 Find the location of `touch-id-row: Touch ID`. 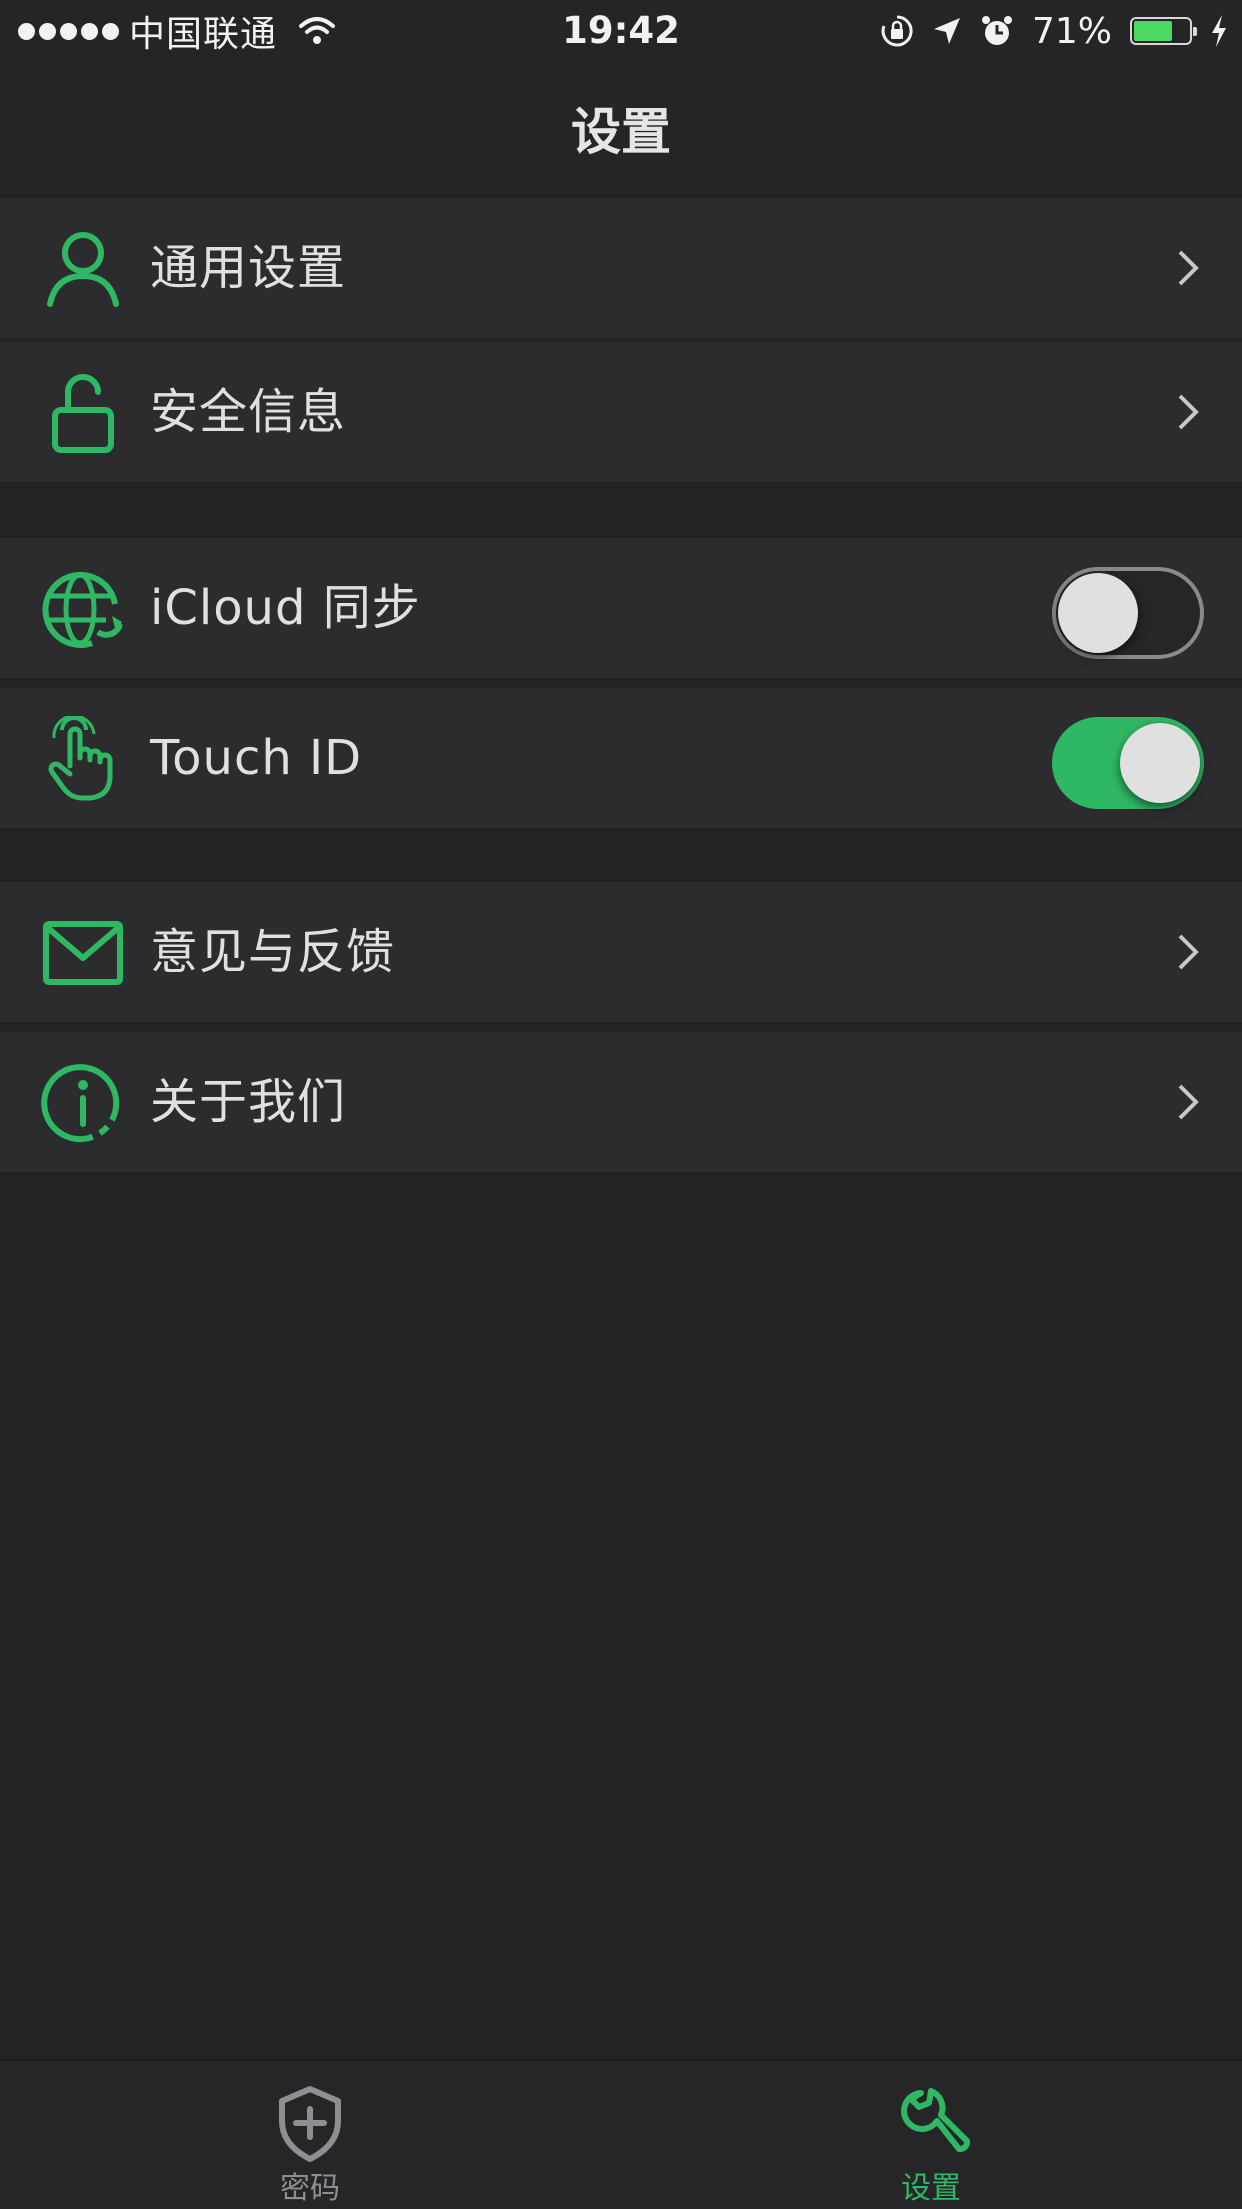

touch-id-row: Touch ID is located at coordinates (621, 758).